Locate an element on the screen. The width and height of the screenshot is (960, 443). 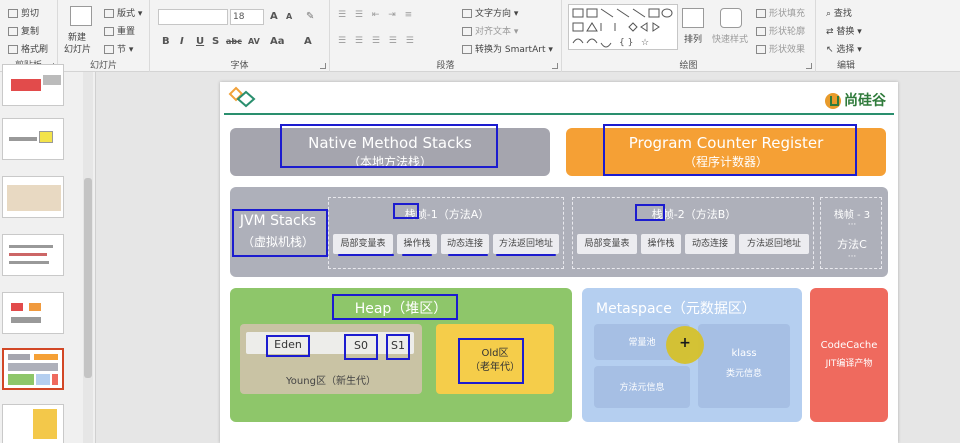
section-button: 节 ▾ is located at coordinates (118, 48).